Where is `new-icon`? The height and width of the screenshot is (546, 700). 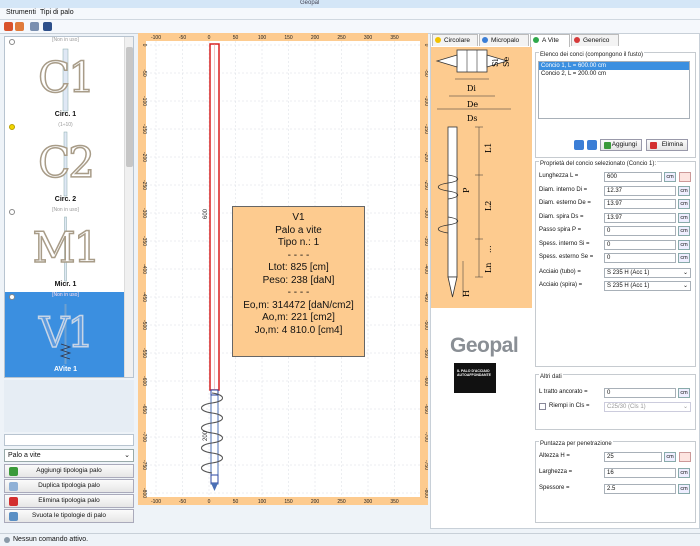 new-icon is located at coordinates (8, 26).